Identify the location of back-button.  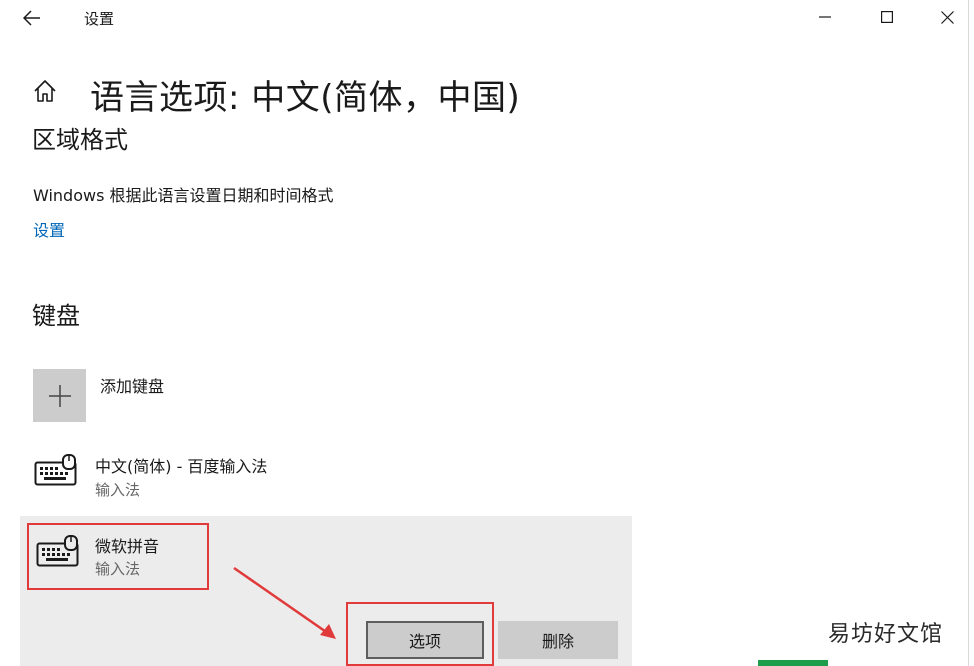
(32, 18).